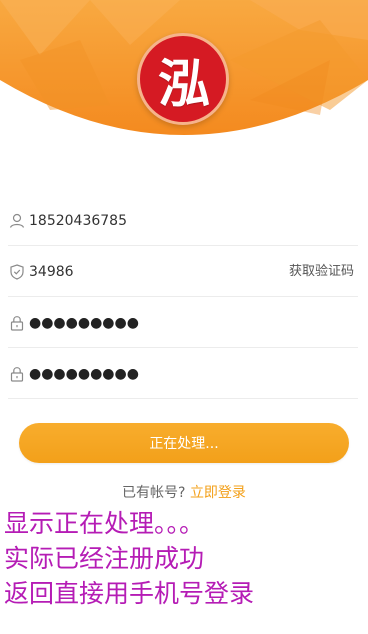  What do you see at coordinates (17, 220) in the screenshot?
I see `user-icon` at bounding box center [17, 220].